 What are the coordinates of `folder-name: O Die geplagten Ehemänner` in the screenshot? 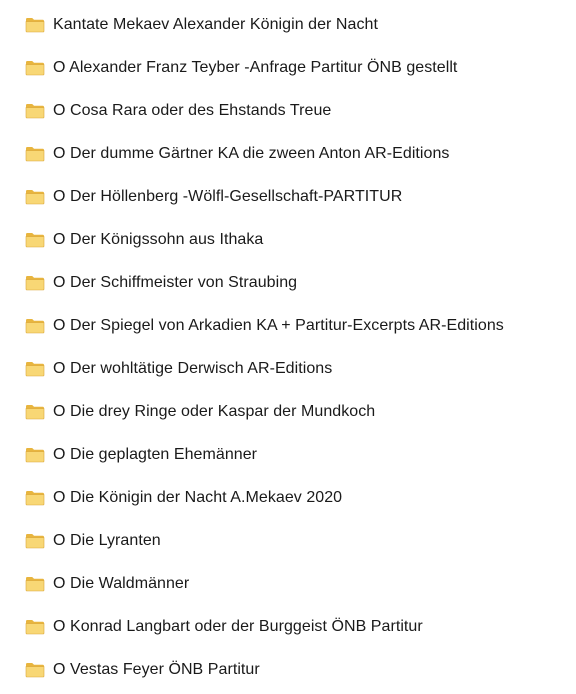 It's located at (155, 454).